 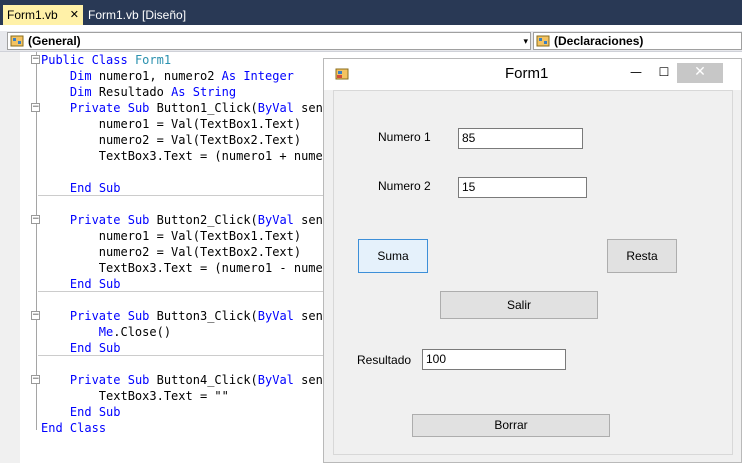 I want to click on tab-form1-designer: Form1.vb [Diseño], so click(x=139, y=15).